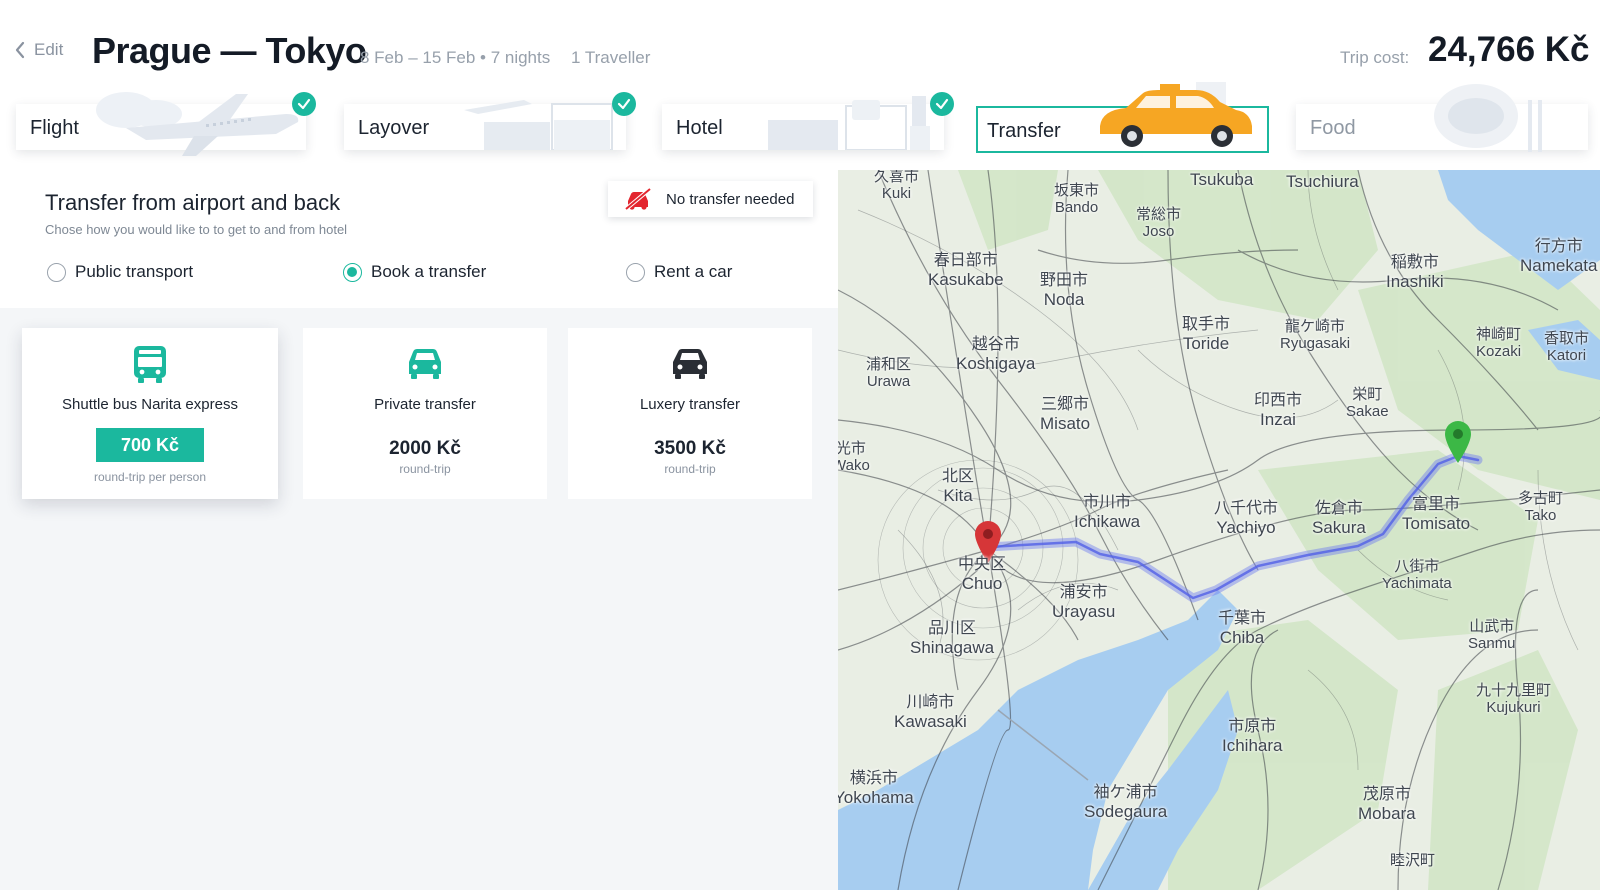 This screenshot has width=1600, height=890. I want to click on step-food: Food, so click(1442, 118).